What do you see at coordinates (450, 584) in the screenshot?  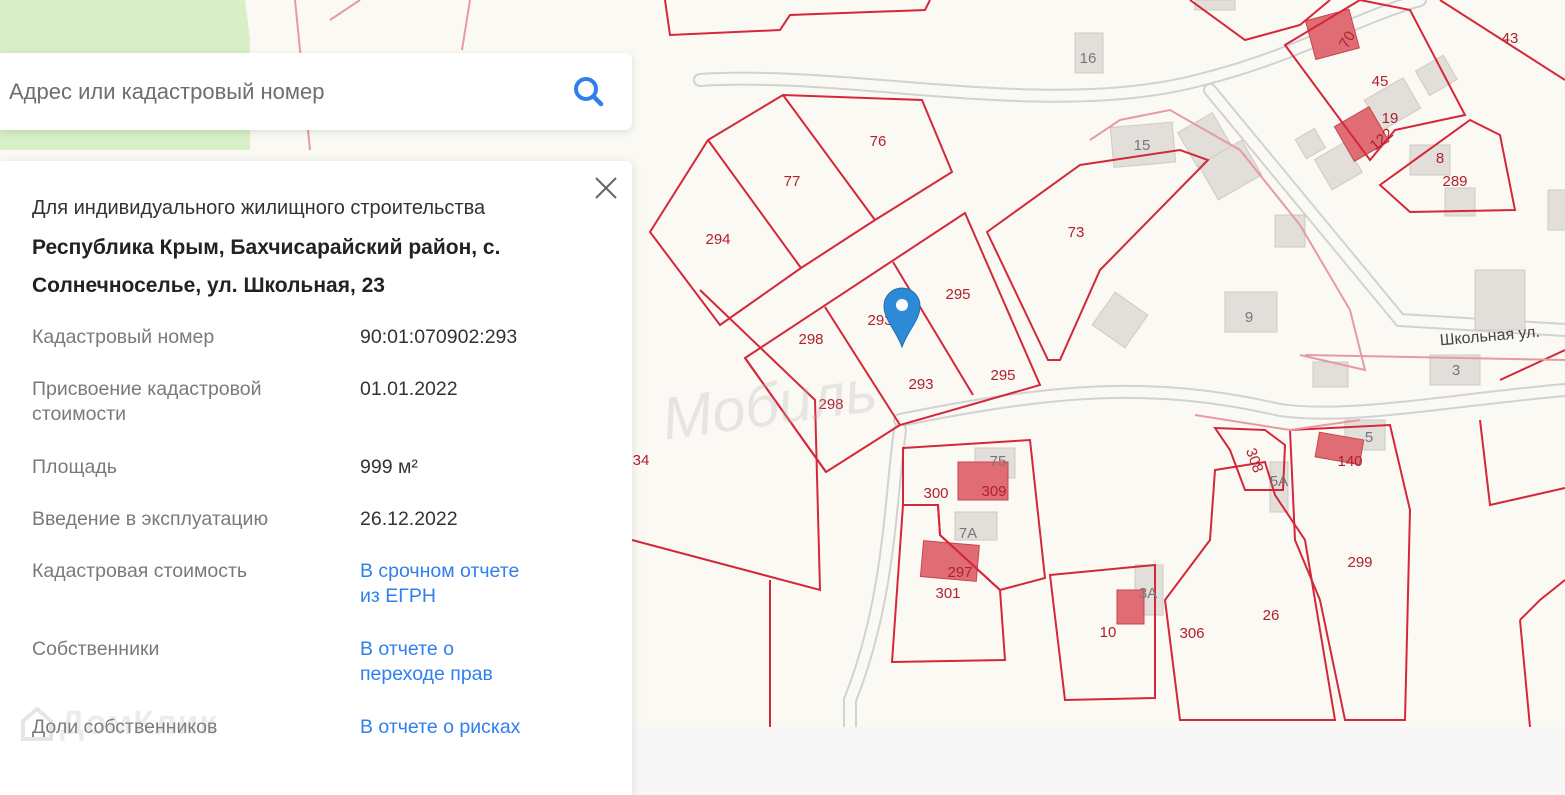 I see `egrn-report-link: В срочном отчете из ЕГРН` at bounding box center [450, 584].